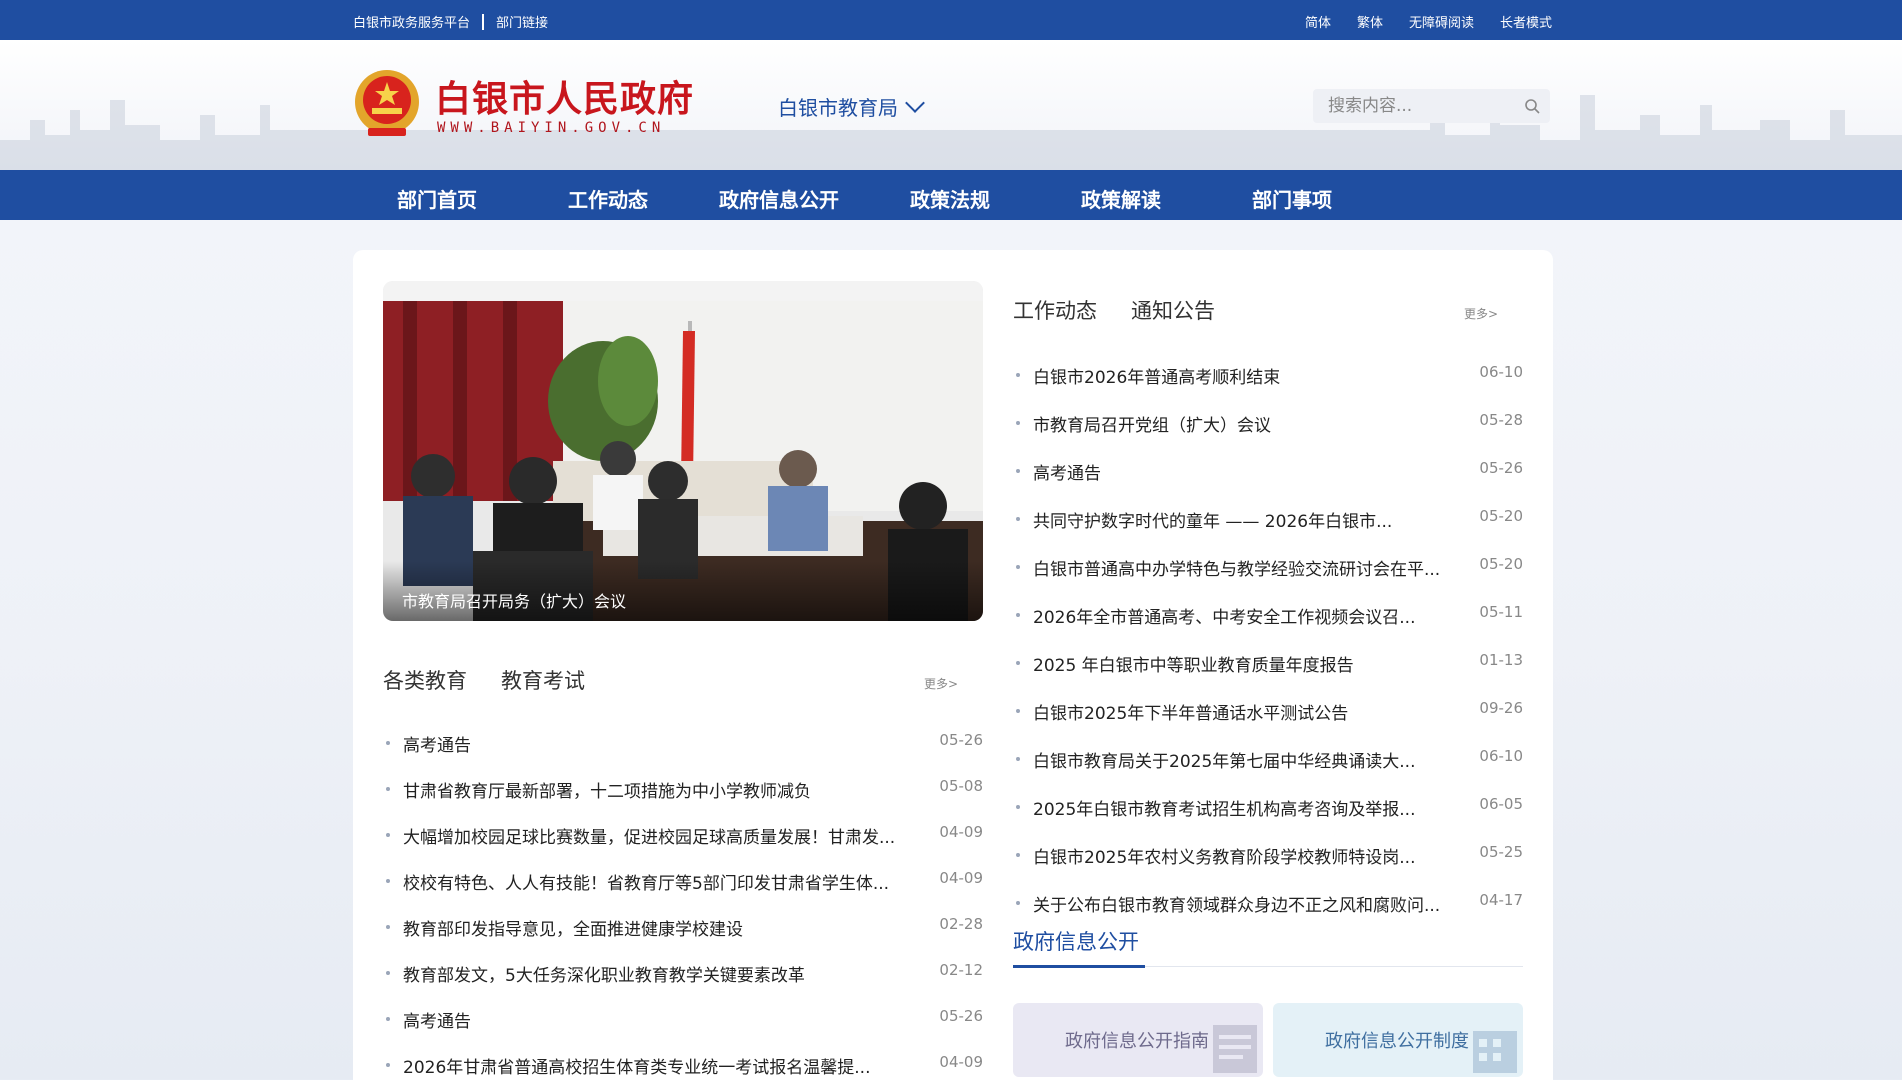 This screenshot has height=1080, width=1902. I want to click on link-simplified: 简体, so click(1318, 21).